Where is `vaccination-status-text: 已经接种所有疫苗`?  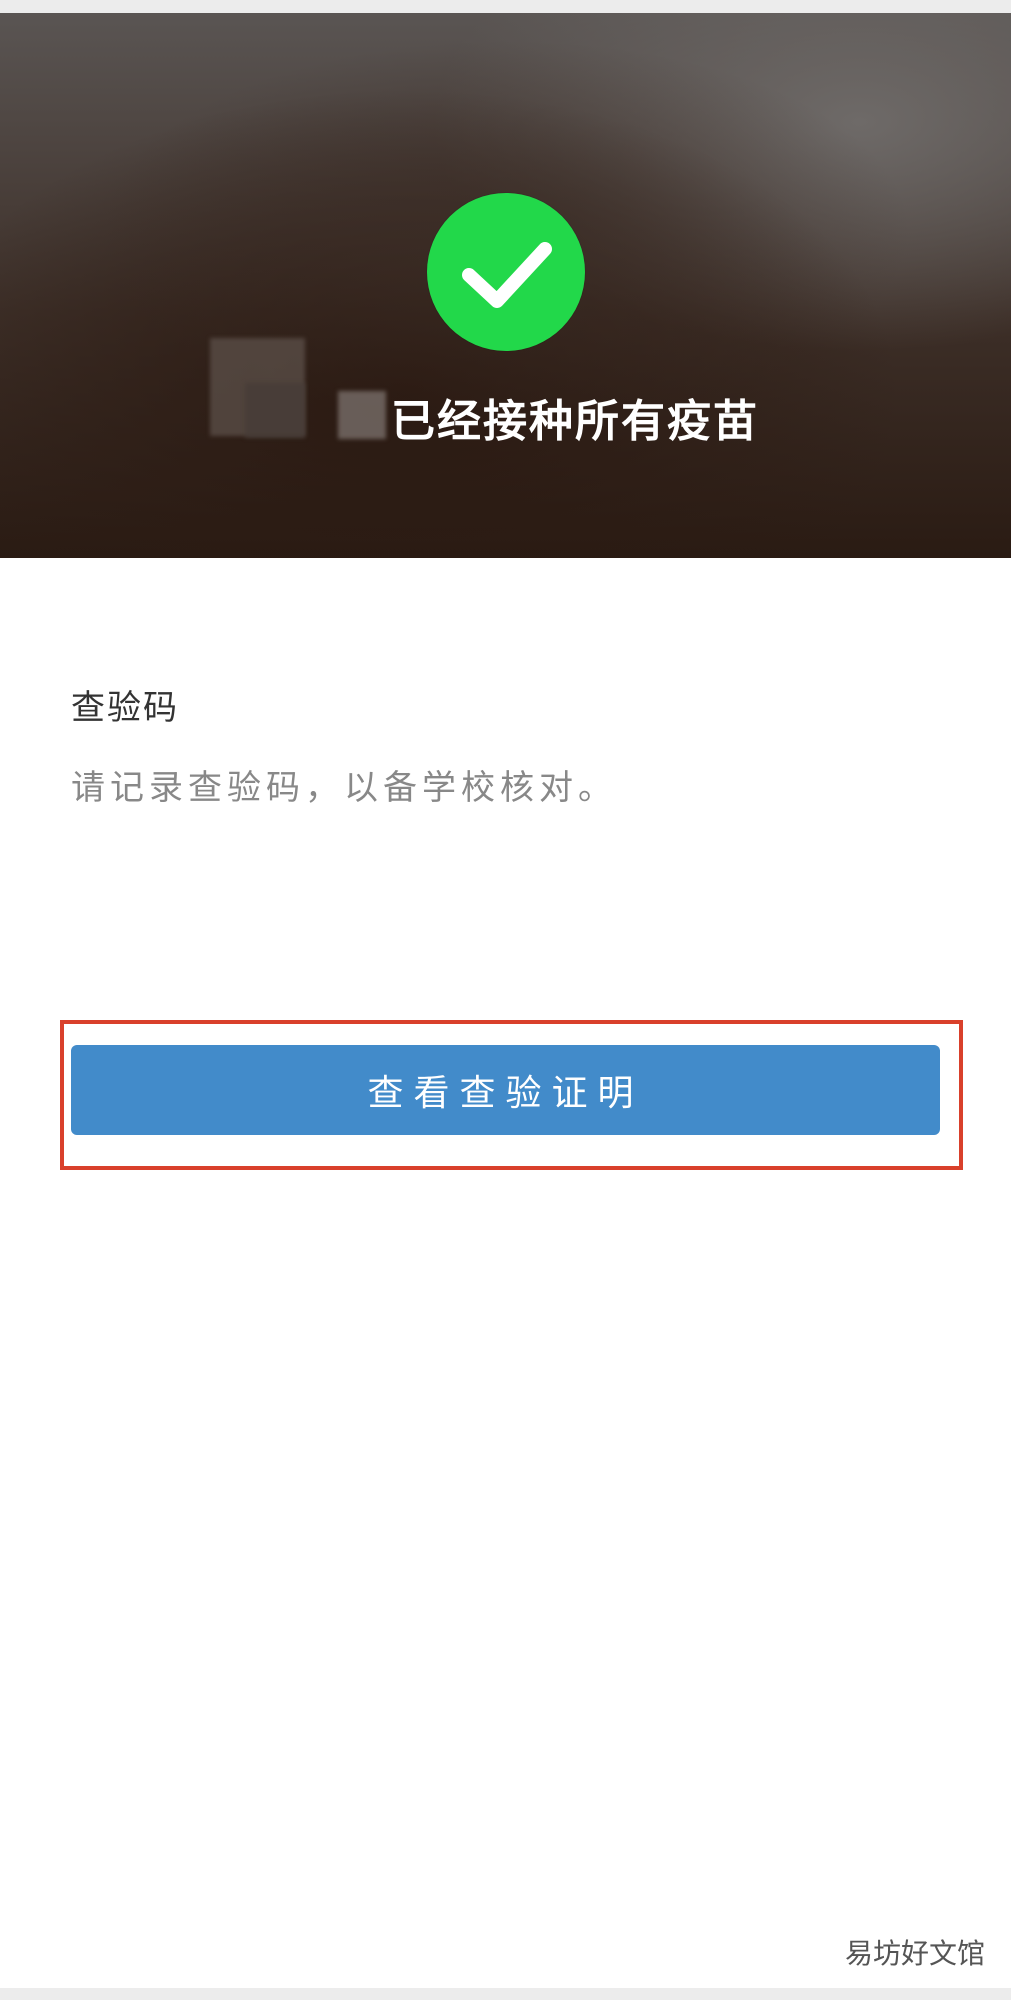
vaccination-status-text: 已经接种所有疫苗 is located at coordinates (575, 421).